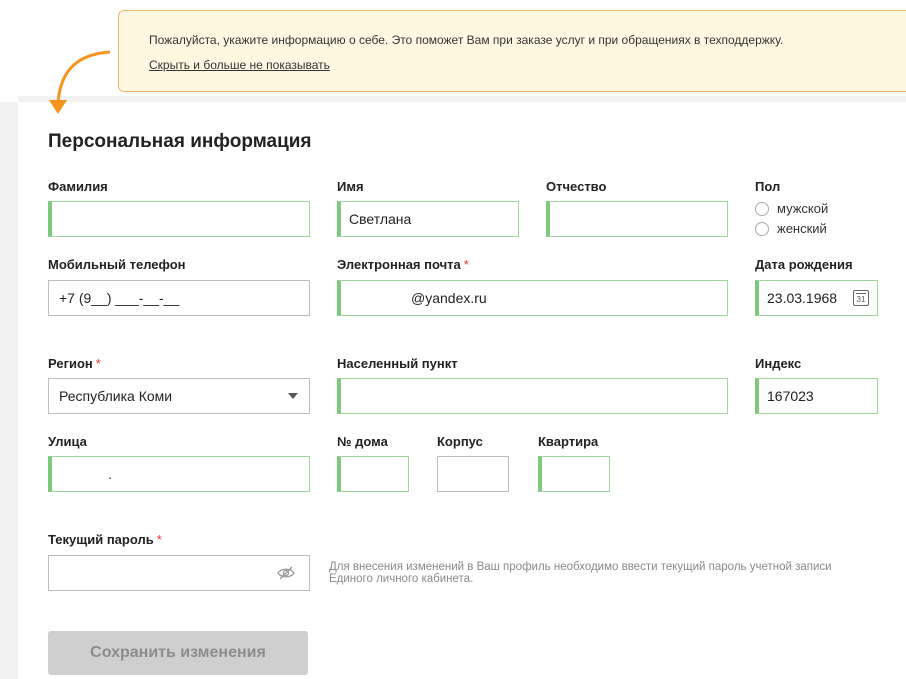 The height and width of the screenshot is (679, 906). Describe the element at coordinates (116, 396) in the screenshot. I see `region-value: Республика Коми` at that location.